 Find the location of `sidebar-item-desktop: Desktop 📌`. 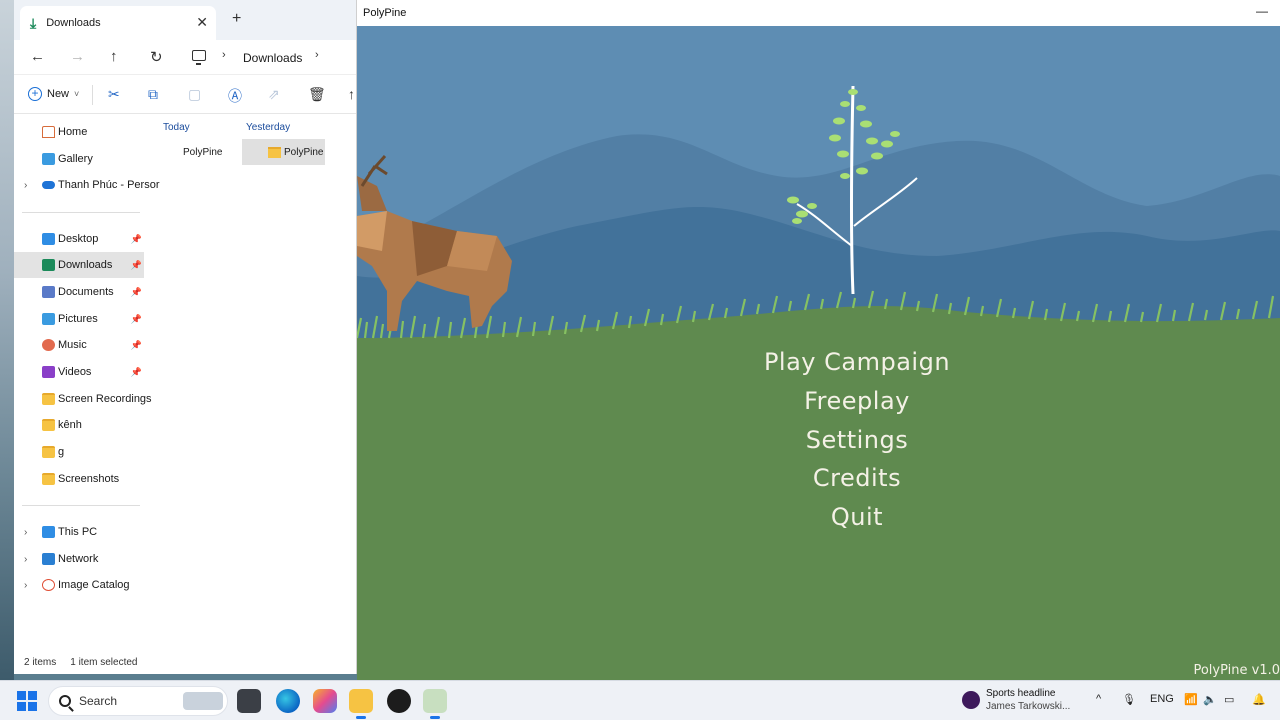

sidebar-item-desktop: Desktop 📌 is located at coordinates (79, 239).